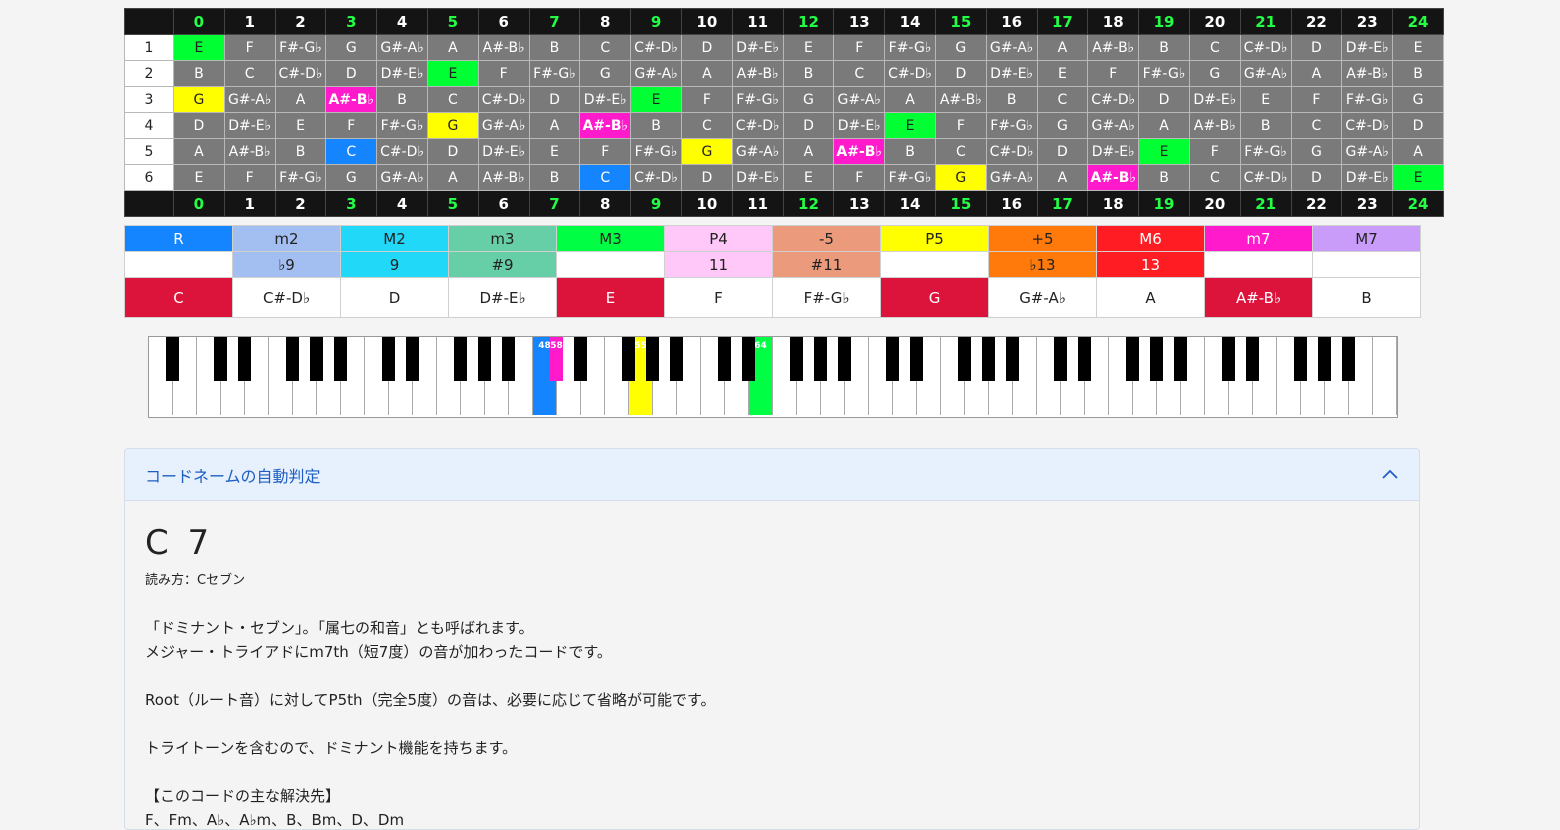  What do you see at coordinates (826, 297) in the screenshot?
I see `interval-note: F#-G♭` at bounding box center [826, 297].